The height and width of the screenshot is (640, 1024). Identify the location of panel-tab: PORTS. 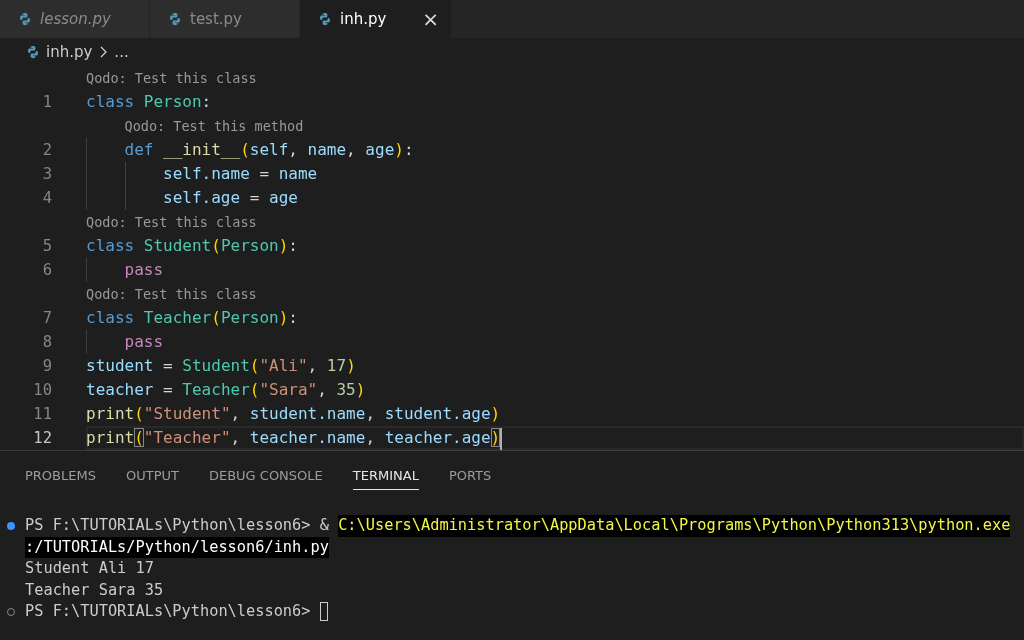
(470, 478).